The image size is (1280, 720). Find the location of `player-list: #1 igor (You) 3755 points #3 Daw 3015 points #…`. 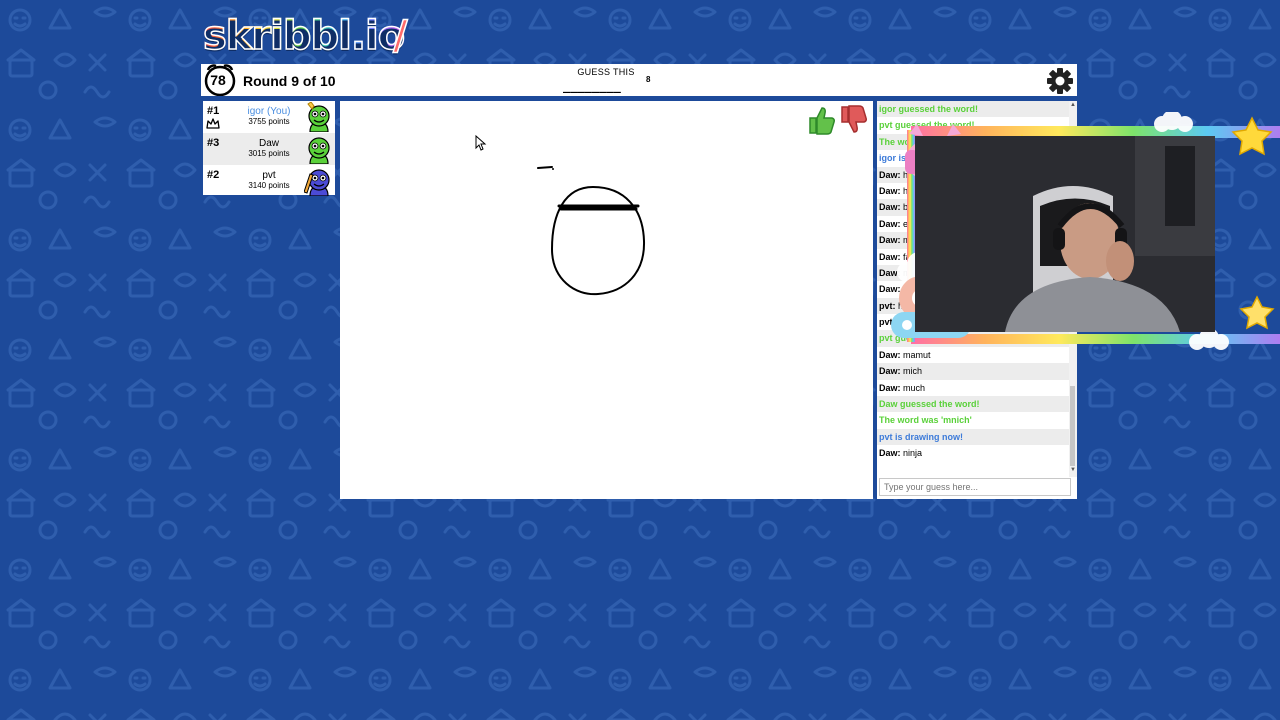

player-list: #1 igor (You) 3755 points #3 Daw 3015 points #… is located at coordinates (269, 149).